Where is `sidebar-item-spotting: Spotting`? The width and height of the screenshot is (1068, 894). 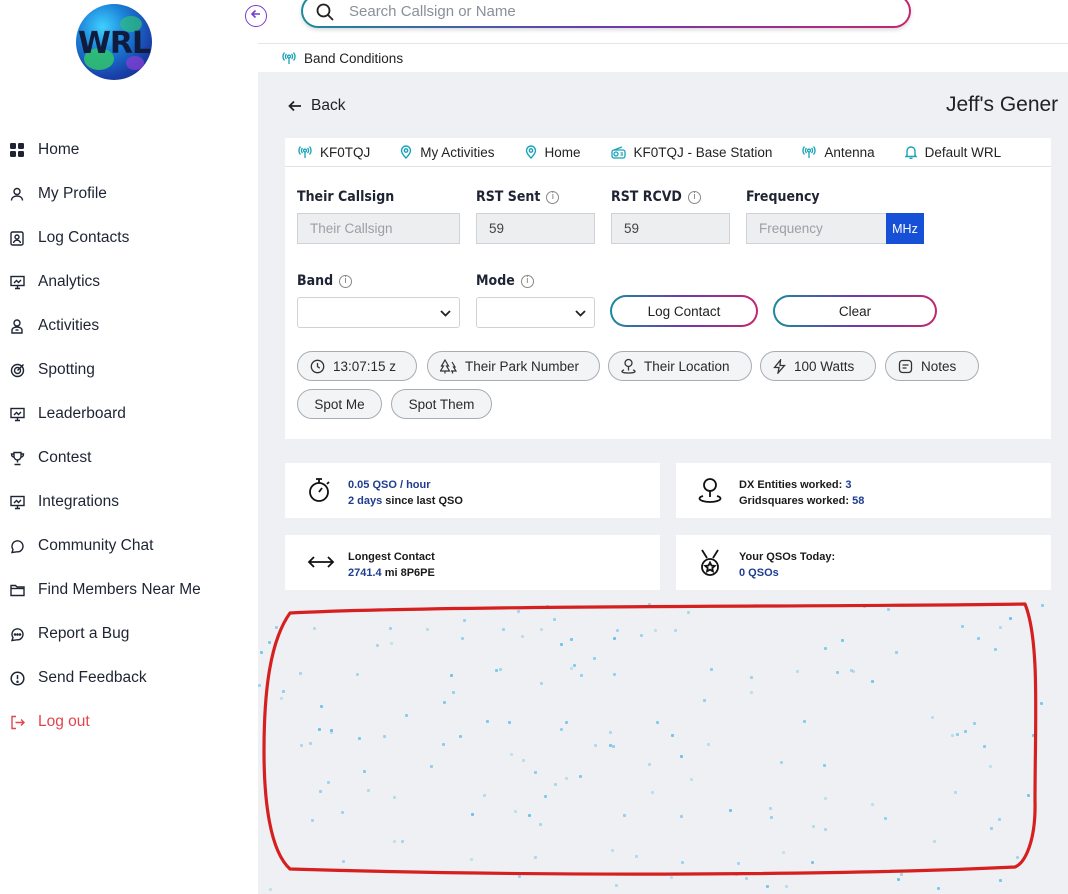 sidebar-item-spotting: Spotting is located at coordinates (129, 370).